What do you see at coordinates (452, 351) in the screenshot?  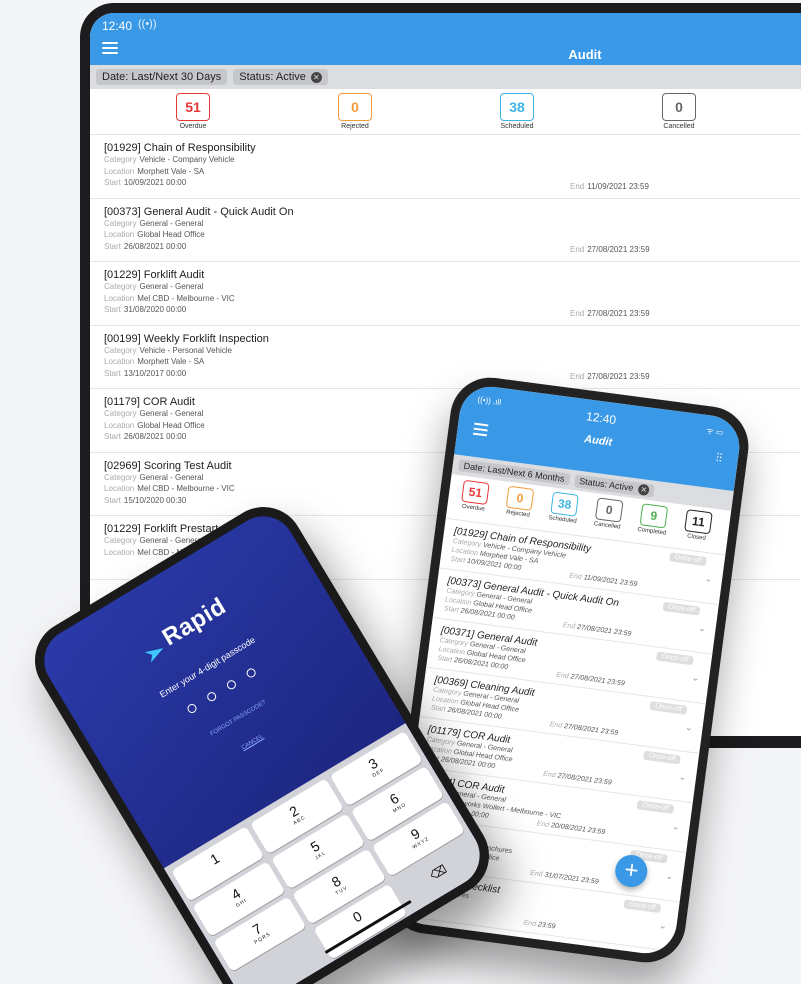 I see `audit-category: Category Vehicle - Personal Vehicle` at bounding box center [452, 351].